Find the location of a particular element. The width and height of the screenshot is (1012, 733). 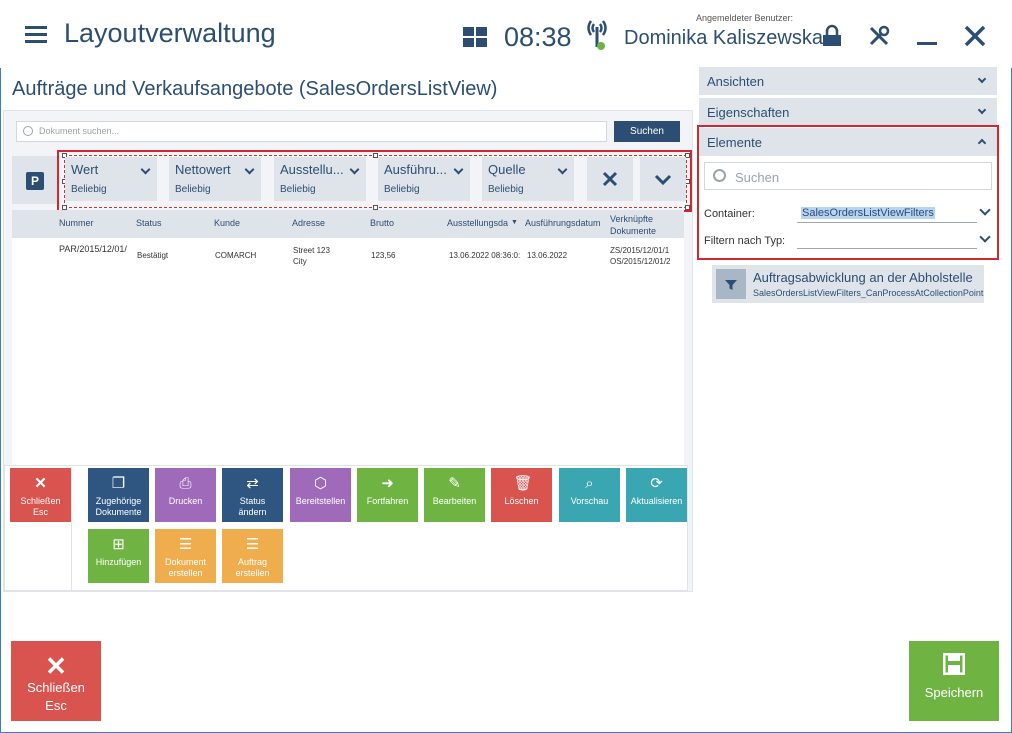

close-label: Schließen is located at coordinates (56, 687).